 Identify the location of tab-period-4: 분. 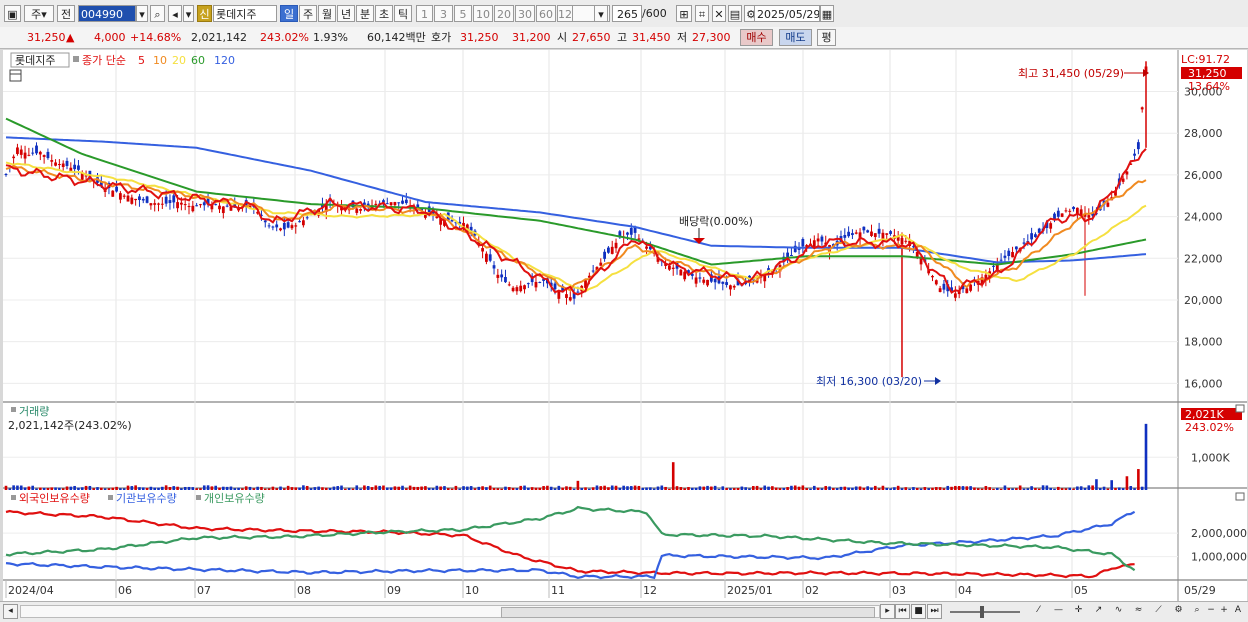
(365, 13).